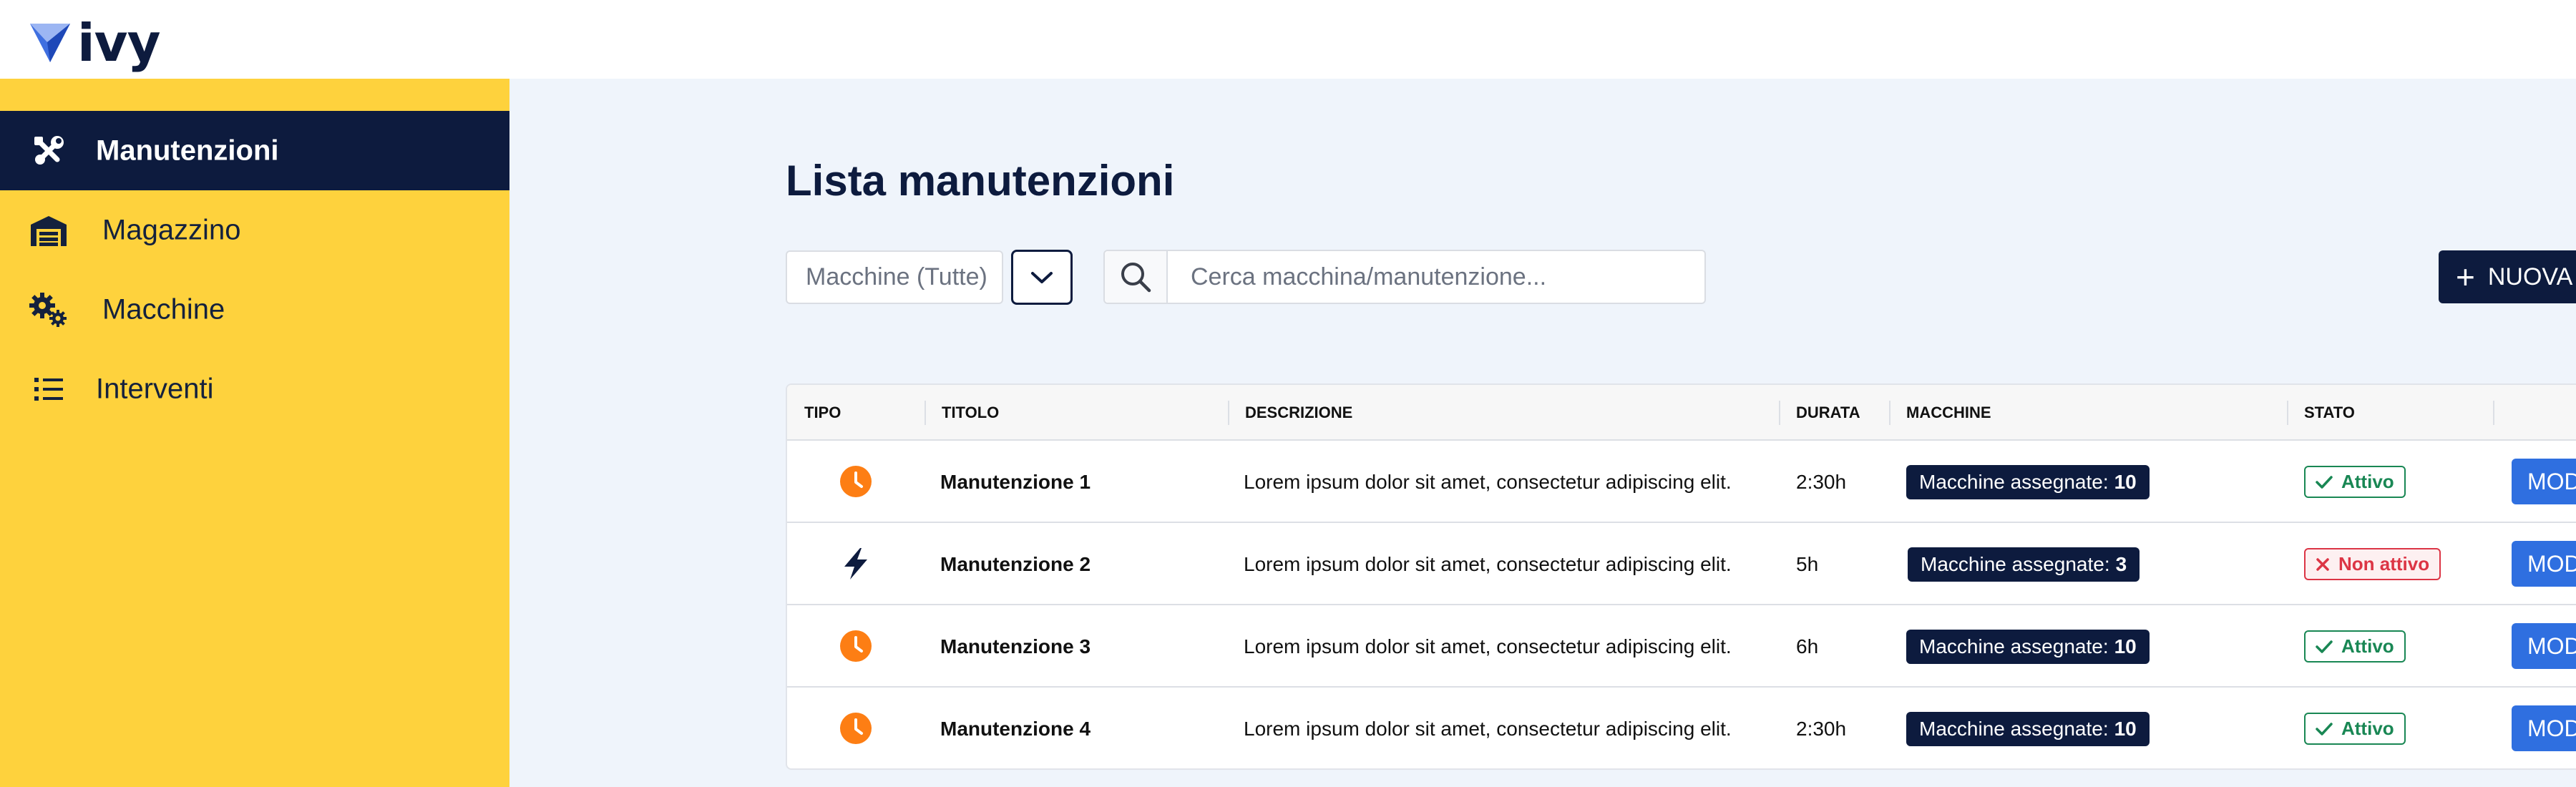 The width and height of the screenshot is (2576, 787). I want to click on row-title: Manutenzione 3, so click(1015, 647).